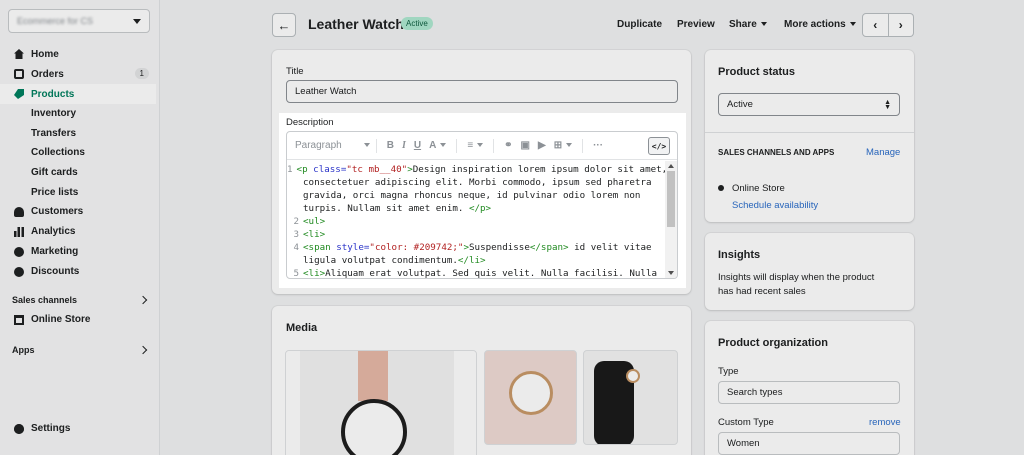 This screenshot has height=455, width=1024. What do you see at coordinates (80, 350) in the screenshot?
I see `apps-header: Apps` at bounding box center [80, 350].